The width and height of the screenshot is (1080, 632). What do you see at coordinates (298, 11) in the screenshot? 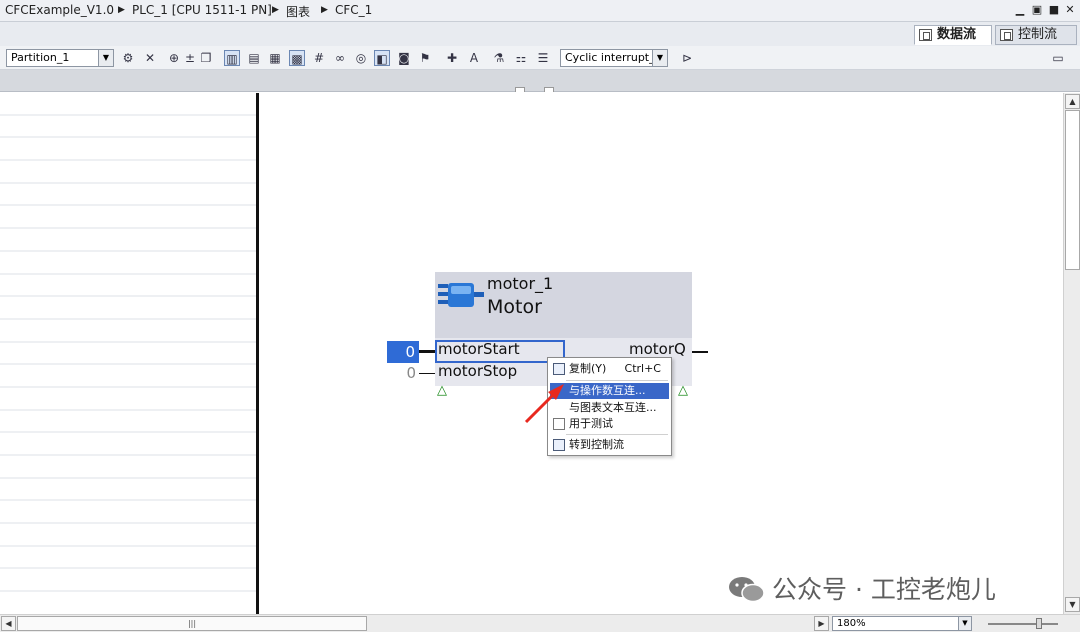
I see `breadcrumb-item-charts: 图表` at bounding box center [298, 11].